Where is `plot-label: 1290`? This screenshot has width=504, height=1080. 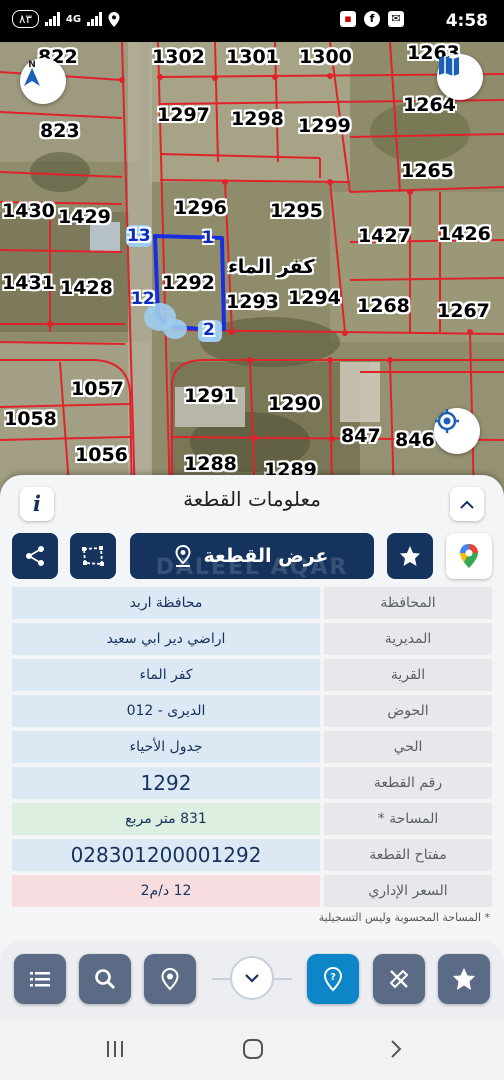
plot-label: 1290 is located at coordinates (294, 404).